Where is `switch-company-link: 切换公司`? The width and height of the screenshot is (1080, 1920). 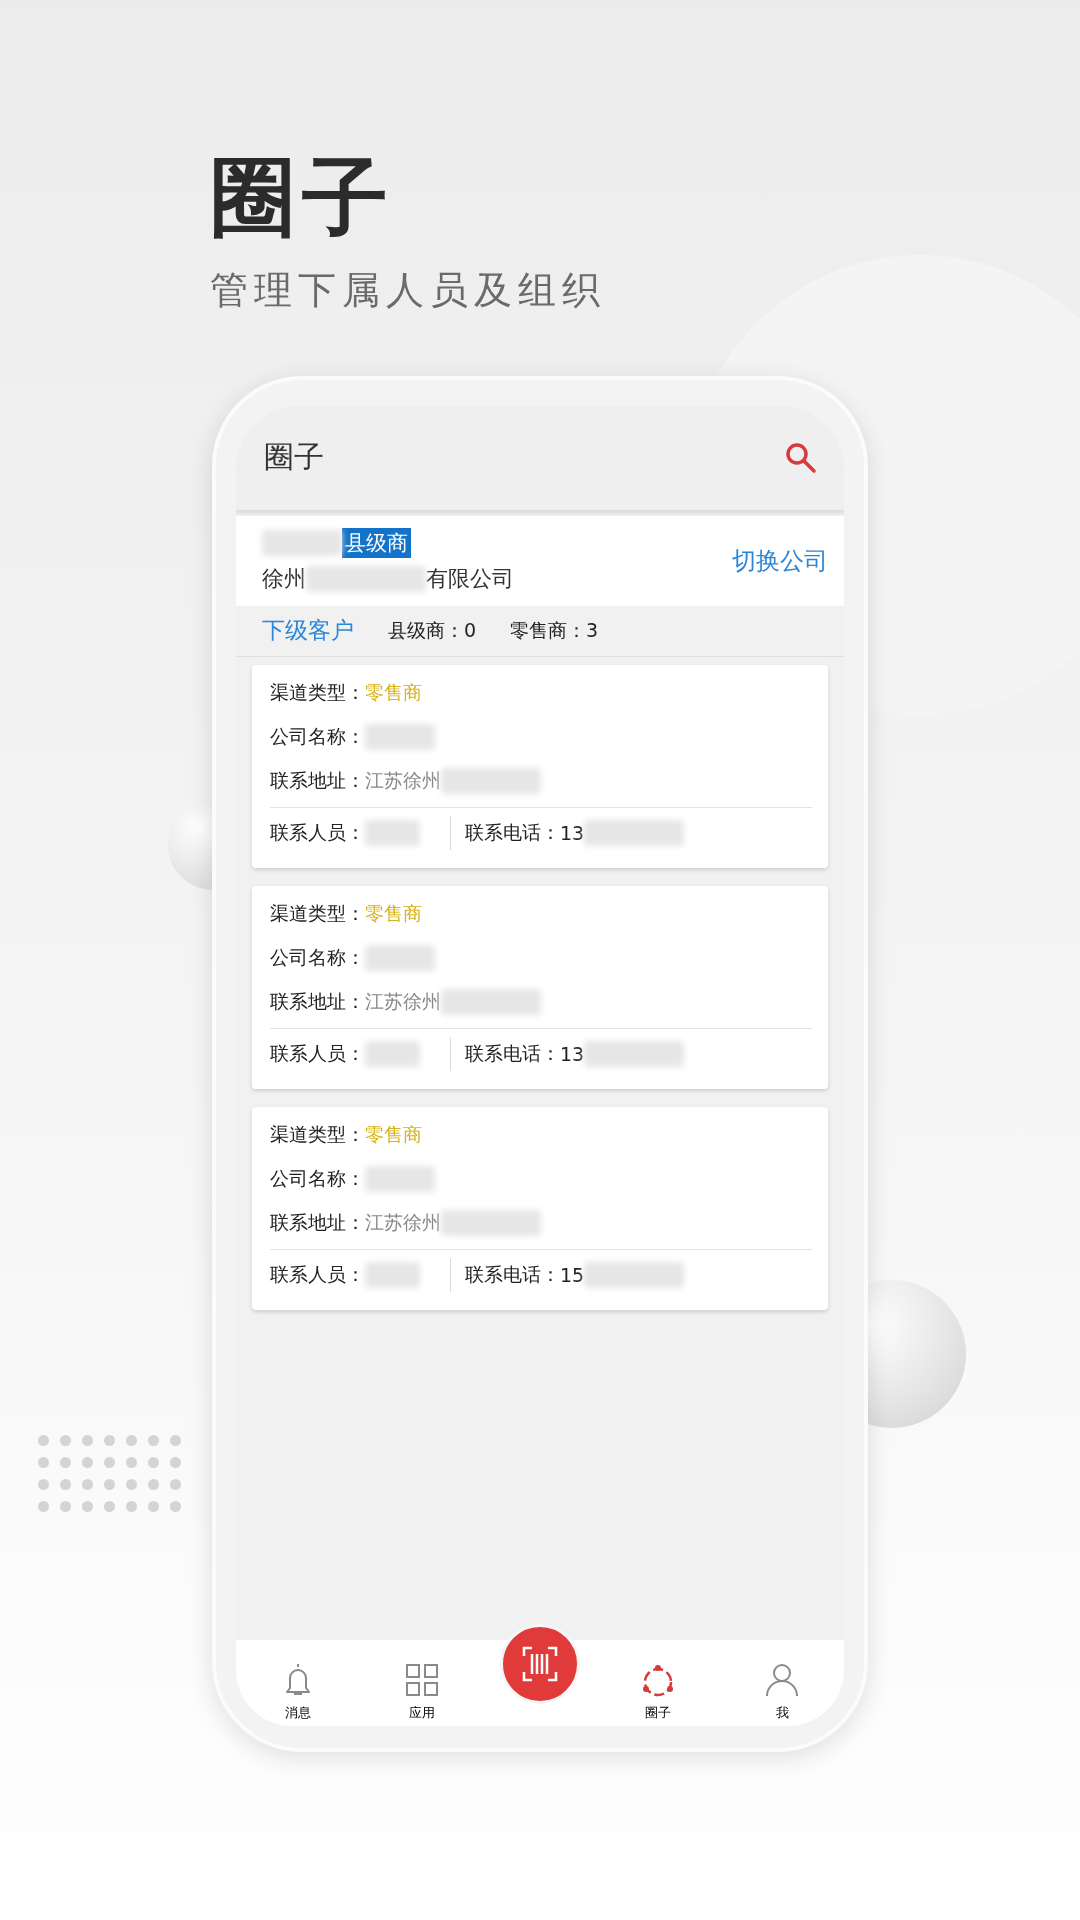 switch-company-link: 切换公司 is located at coordinates (780, 560).